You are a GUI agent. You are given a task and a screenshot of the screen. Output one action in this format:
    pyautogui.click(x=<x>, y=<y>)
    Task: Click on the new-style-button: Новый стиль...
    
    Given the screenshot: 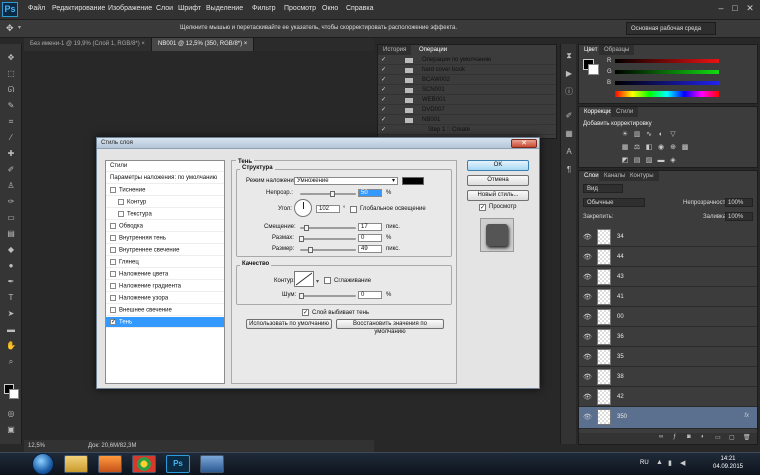 What is the action you would take?
    pyautogui.click(x=498, y=195)
    